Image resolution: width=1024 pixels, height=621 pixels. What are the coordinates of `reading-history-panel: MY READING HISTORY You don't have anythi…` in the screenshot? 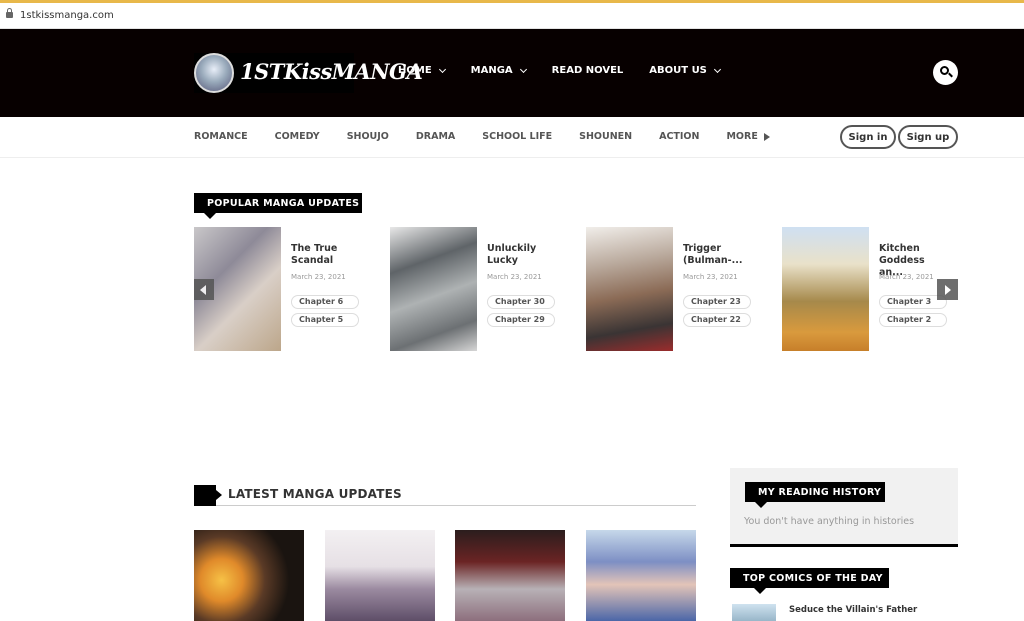 It's located at (844, 507).